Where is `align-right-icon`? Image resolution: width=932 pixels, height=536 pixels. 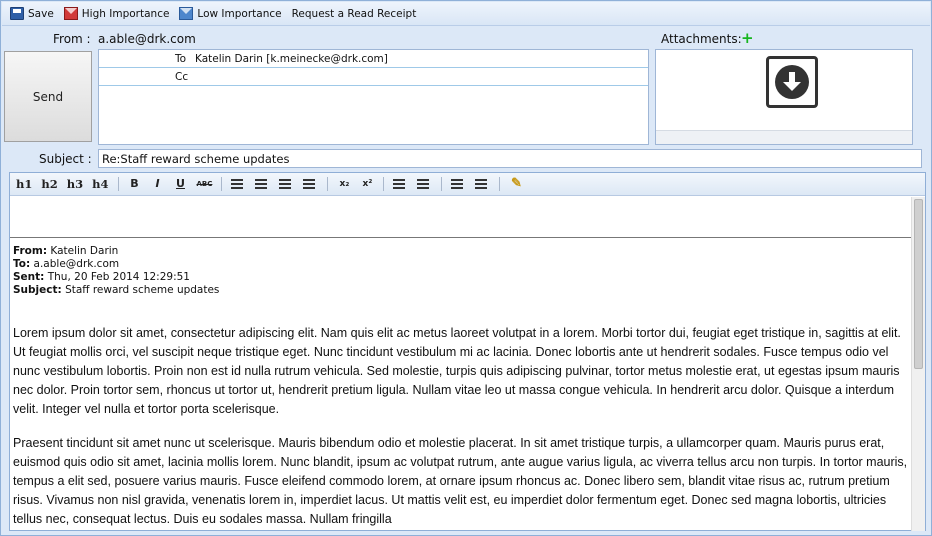
align-right-icon is located at coordinates (285, 184).